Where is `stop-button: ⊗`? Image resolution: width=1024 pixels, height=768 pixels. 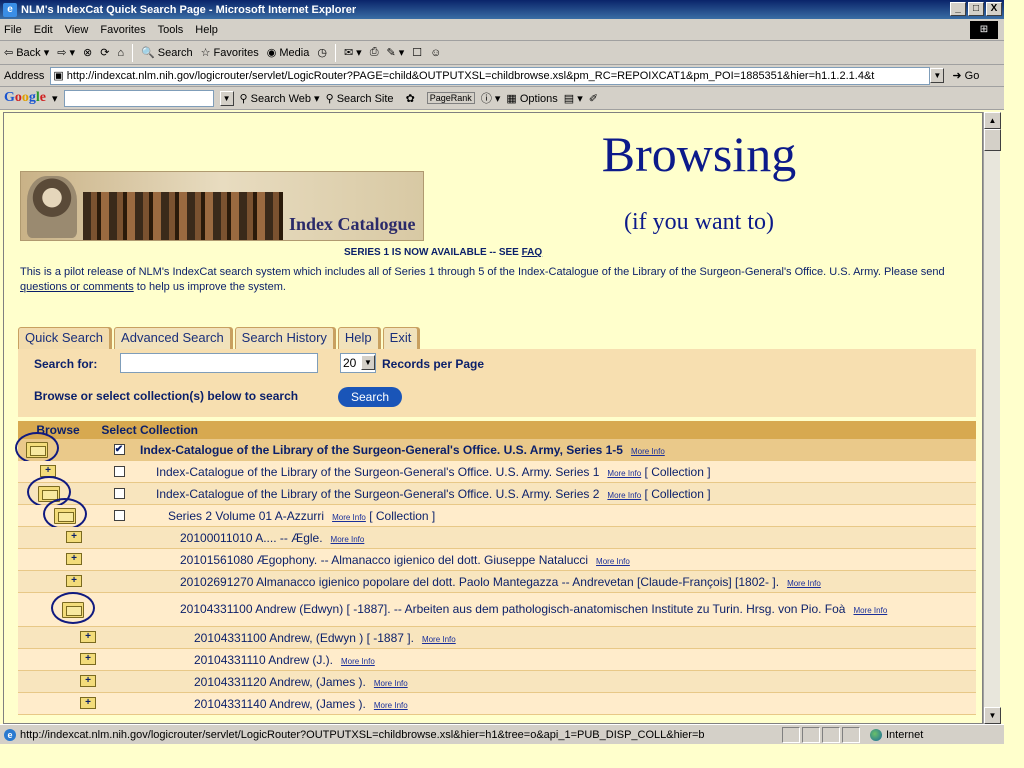
stop-button: ⊗ is located at coordinates (87, 52).